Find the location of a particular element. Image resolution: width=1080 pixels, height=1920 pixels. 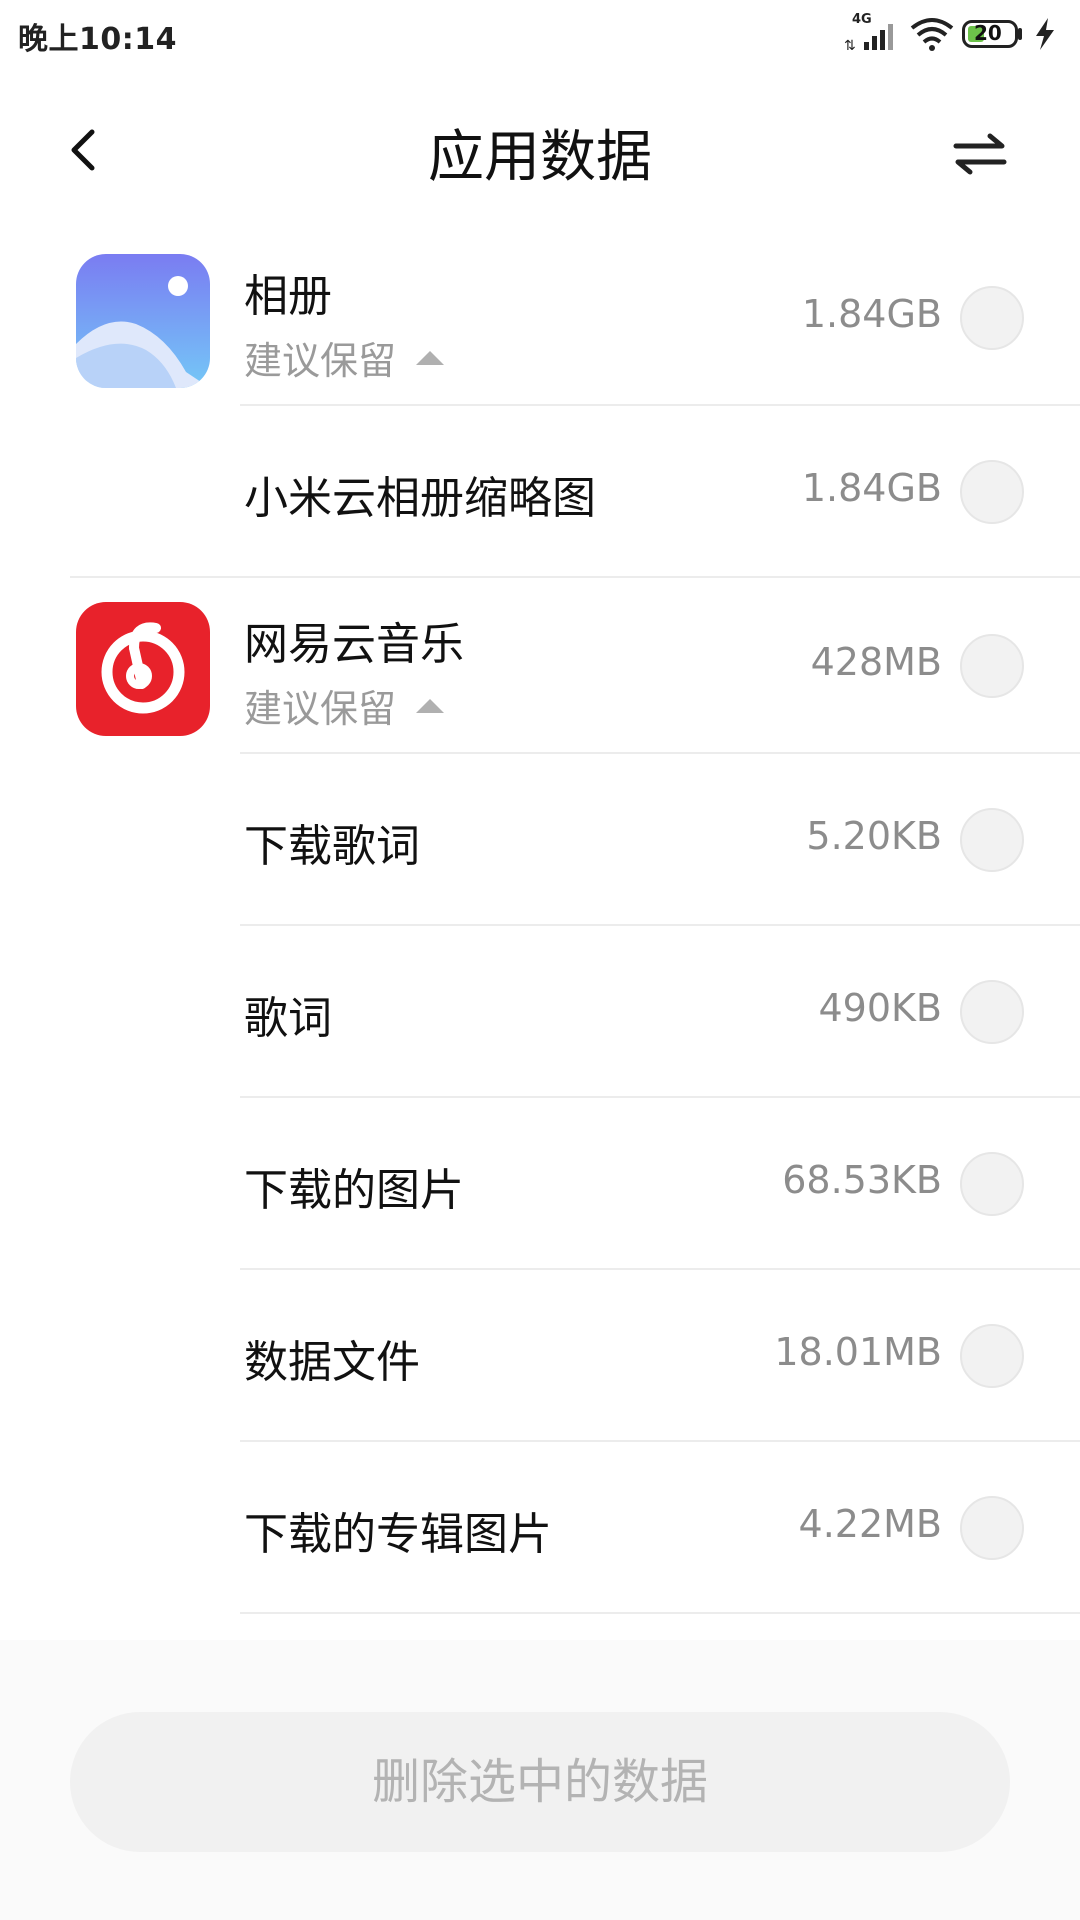

delete-selected-button: 删除选中的数据 is located at coordinates (540, 1782).